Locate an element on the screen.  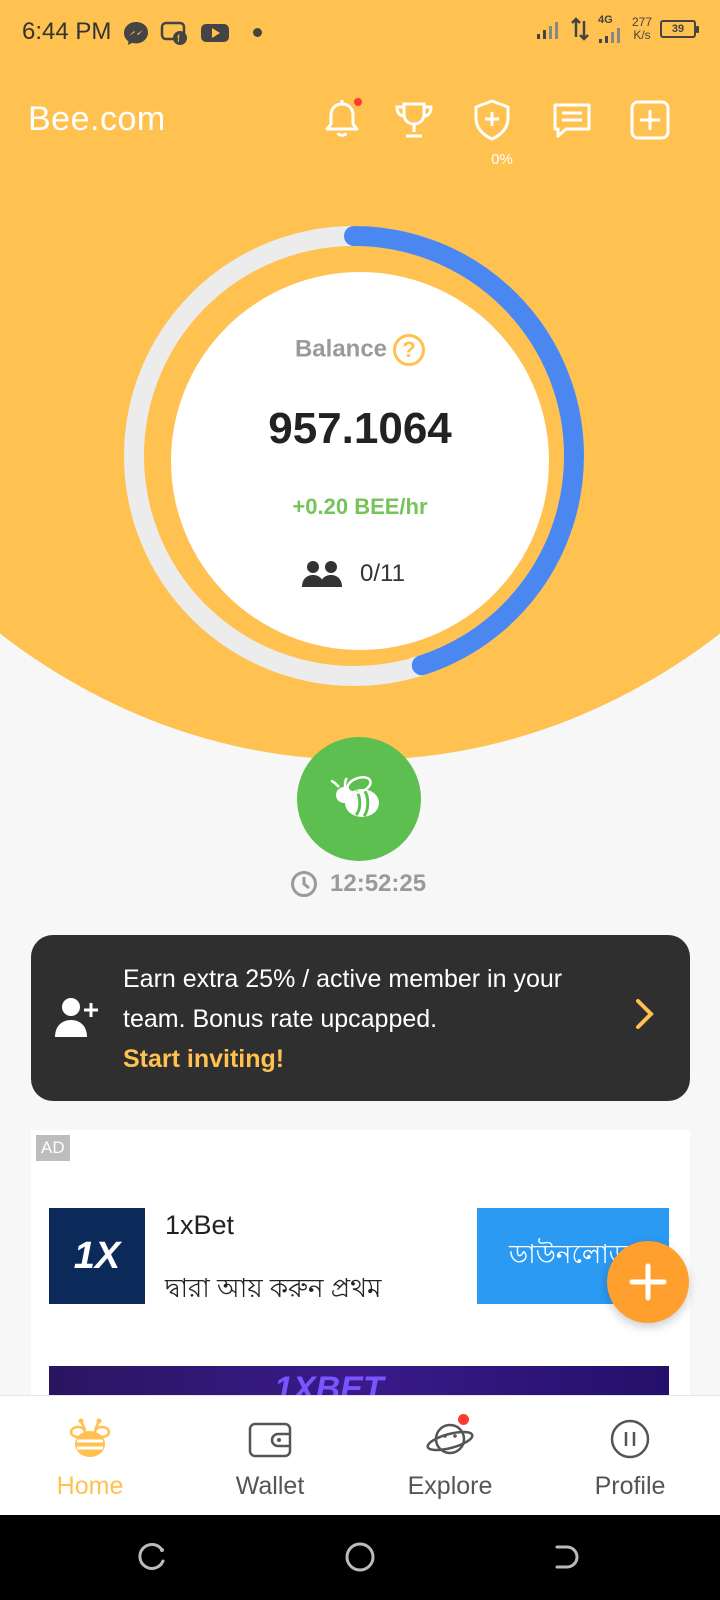
data-arrows-icon is located at coordinates (580, 29).